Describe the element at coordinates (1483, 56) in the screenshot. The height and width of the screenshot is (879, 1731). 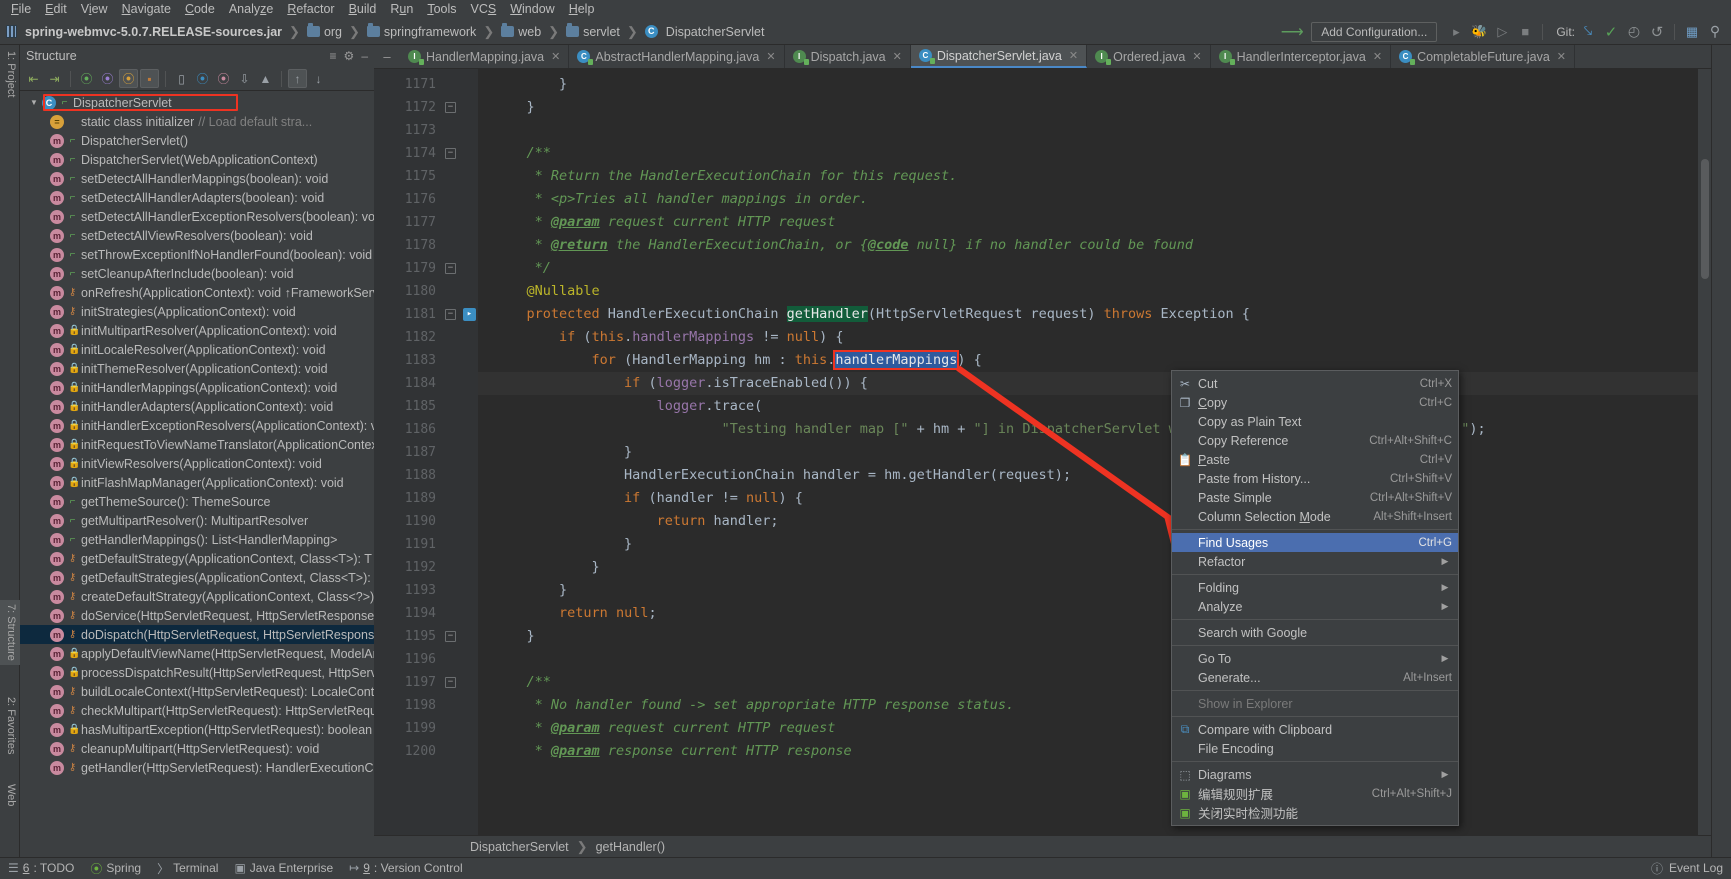
I see `editor-tab: C CompletableFuture.java ✕` at that location.